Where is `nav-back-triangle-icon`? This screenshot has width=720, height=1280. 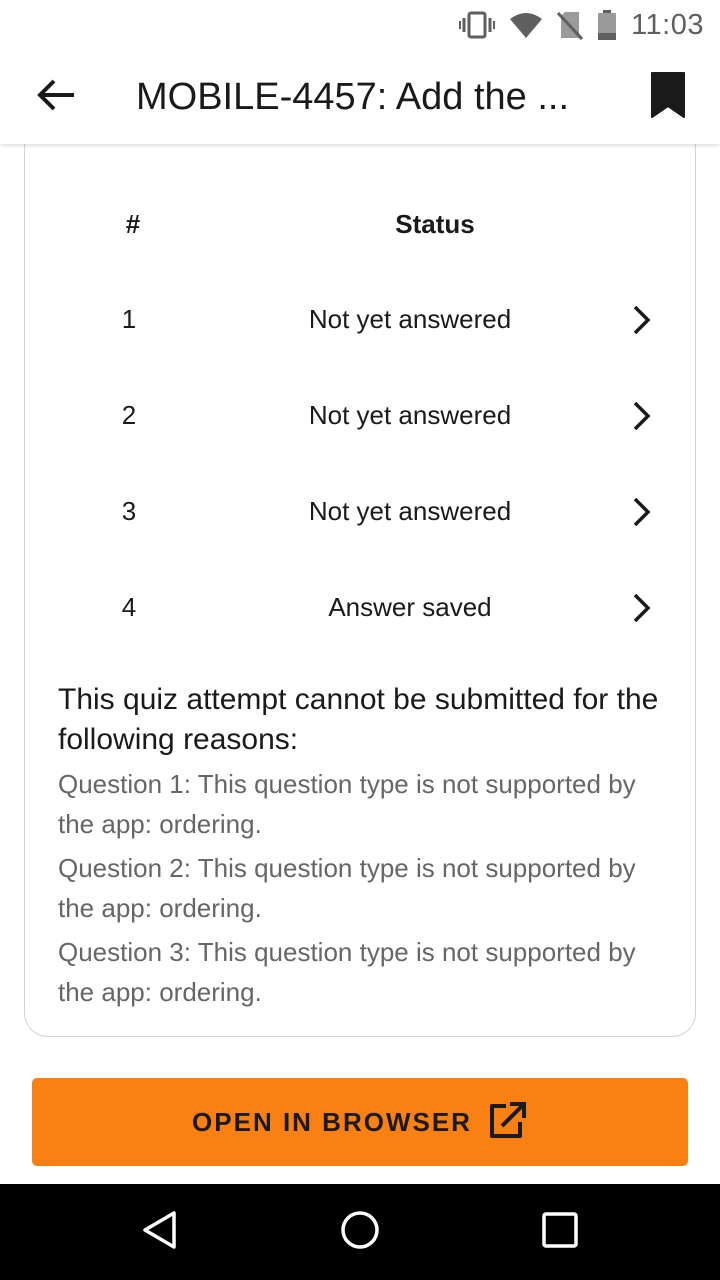
nav-back-triangle-icon is located at coordinates (160, 1232).